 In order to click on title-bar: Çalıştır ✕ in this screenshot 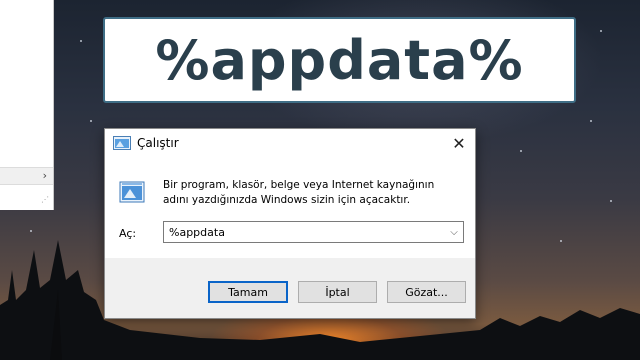, I will do `click(290, 143)`.